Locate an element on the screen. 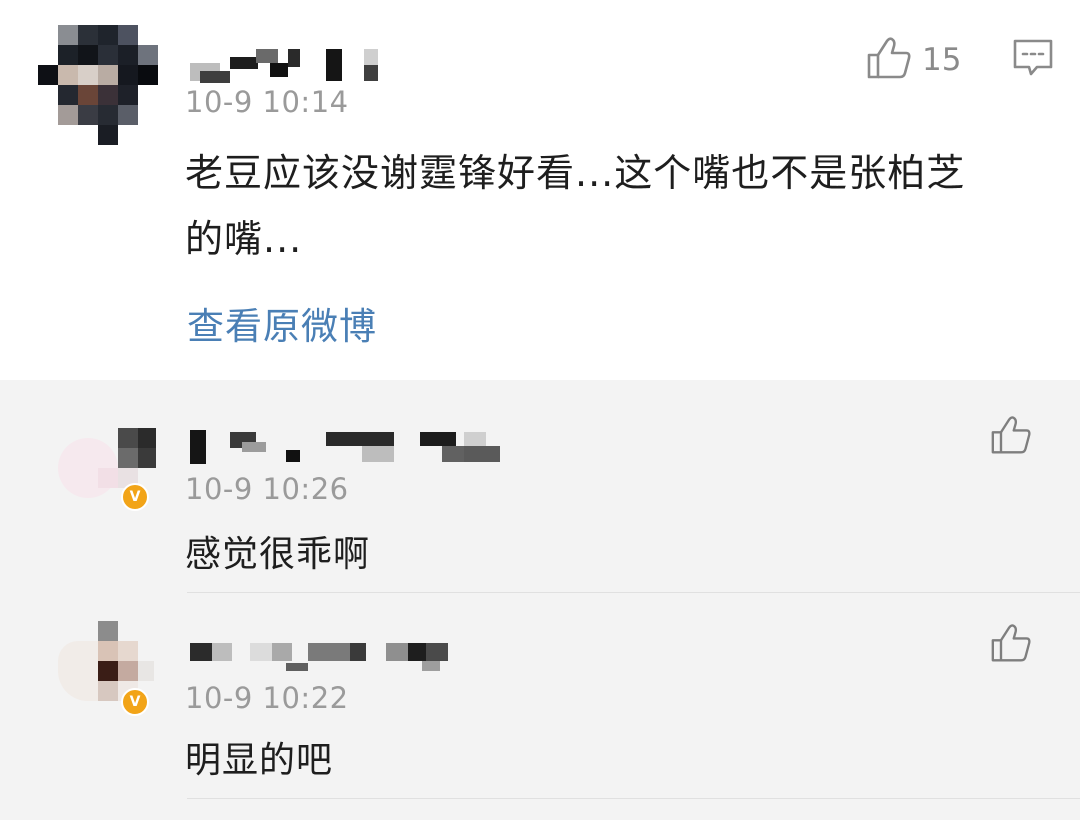  reply-time: 10-9 10:22 is located at coordinates (267, 698).